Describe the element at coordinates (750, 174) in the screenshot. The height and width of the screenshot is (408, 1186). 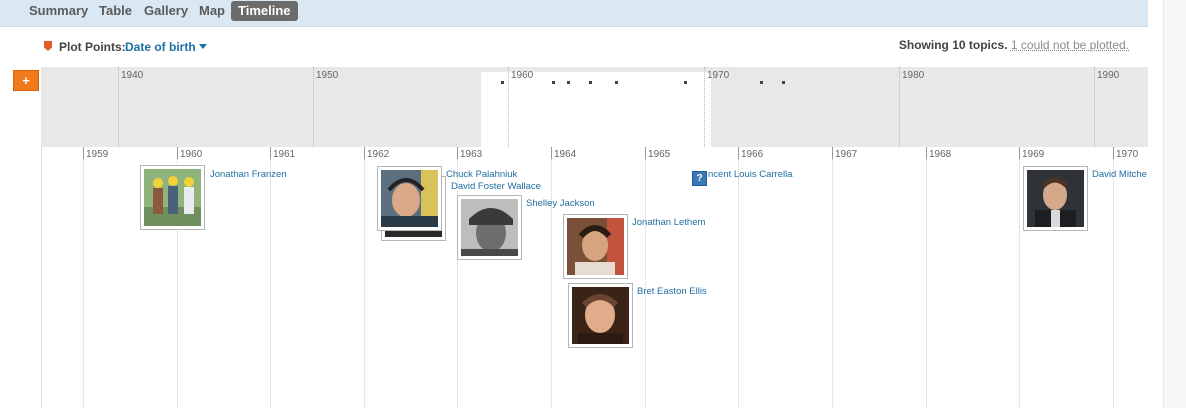
I see `event-label: ncent Louis Carrella` at that location.